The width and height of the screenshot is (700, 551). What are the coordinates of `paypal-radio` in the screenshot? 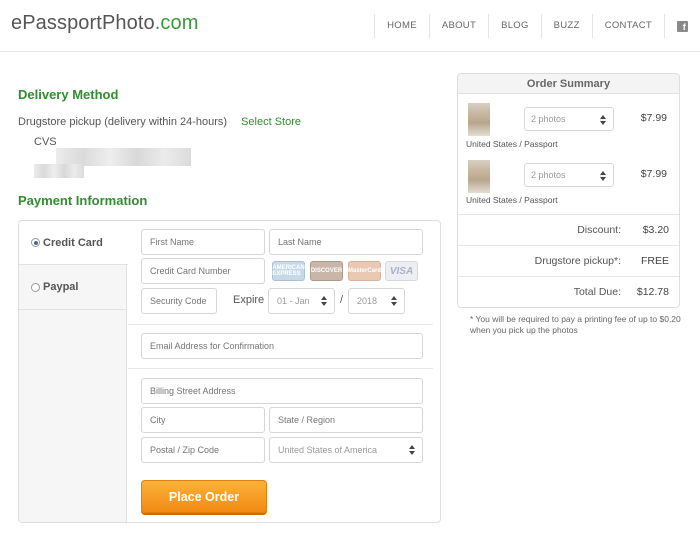 It's located at (35, 287).